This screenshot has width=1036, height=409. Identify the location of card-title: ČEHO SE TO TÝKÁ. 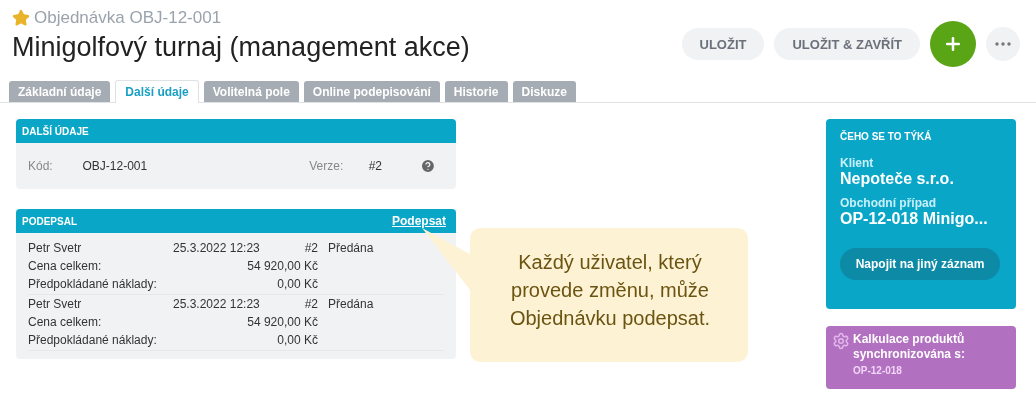
(886, 136).